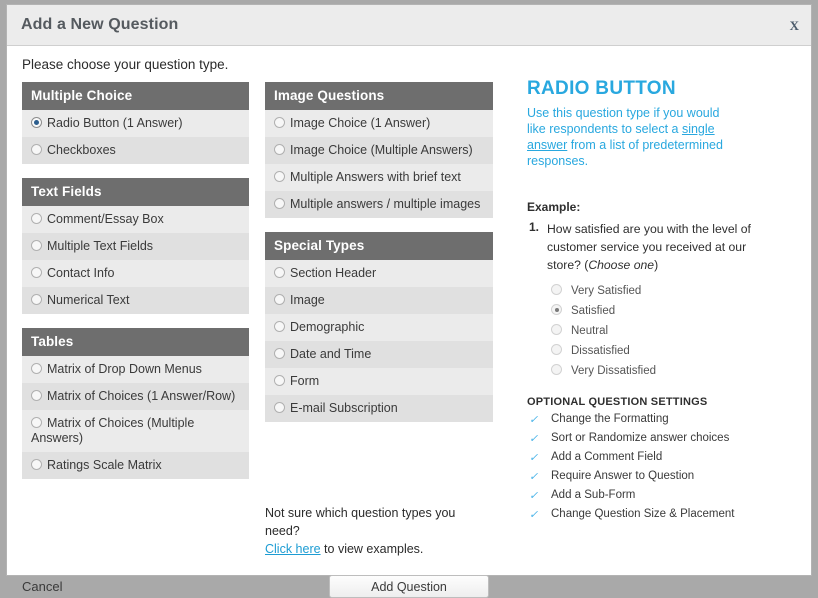  Describe the element at coordinates (42, 586) in the screenshot. I see `cancel-button: Cancel` at that location.